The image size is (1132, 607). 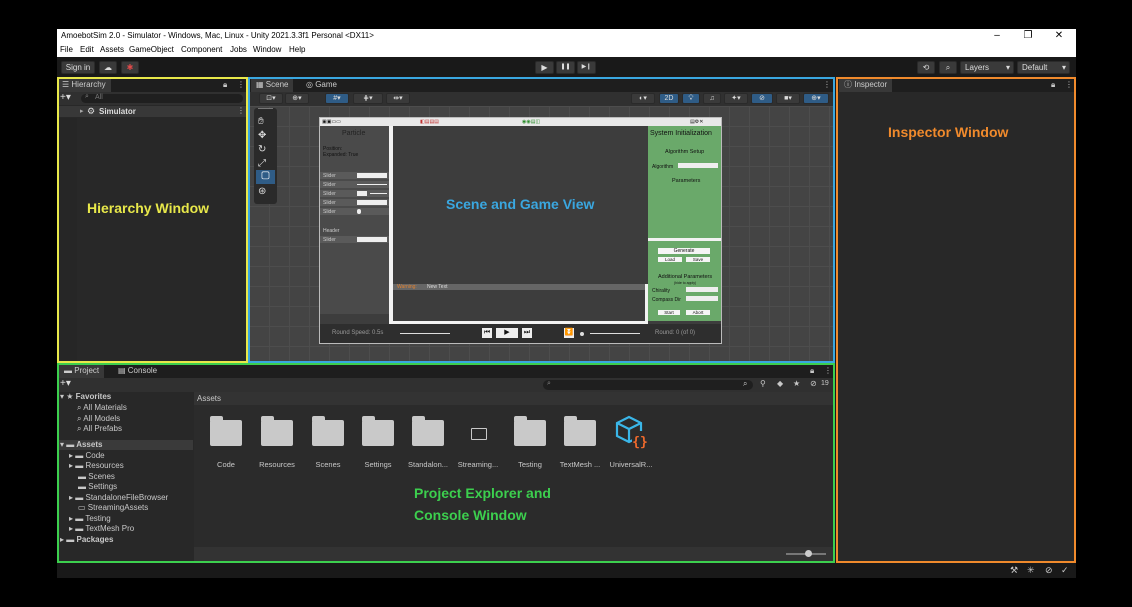 What do you see at coordinates (86, 539) in the screenshot?
I see `packages-node: ▸ ▬ Packages` at bounding box center [86, 539].